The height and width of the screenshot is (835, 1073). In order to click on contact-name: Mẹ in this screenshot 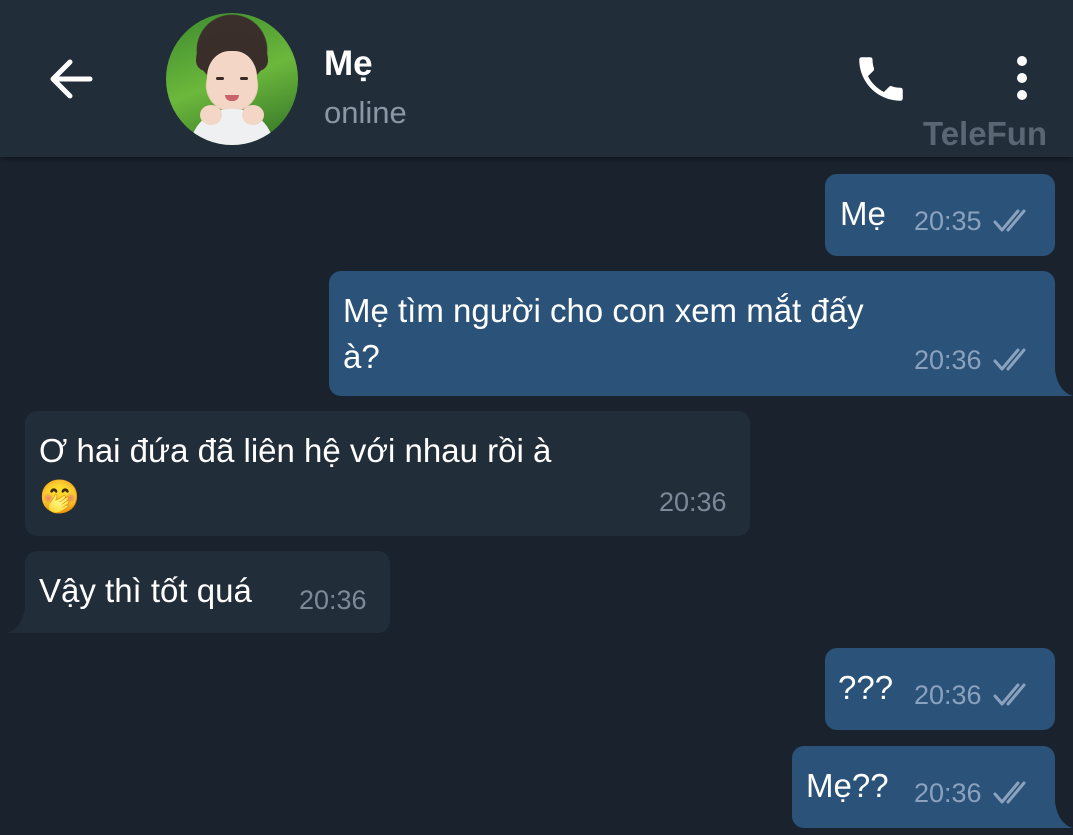, I will do `click(348, 64)`.